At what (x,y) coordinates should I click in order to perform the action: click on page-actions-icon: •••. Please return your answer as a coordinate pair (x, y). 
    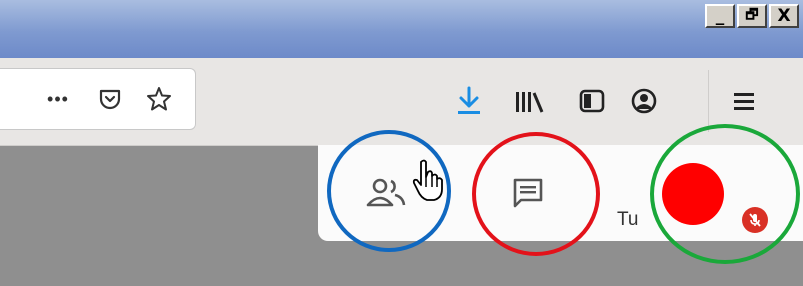
    Looking at the image, I should click on (58, 99).